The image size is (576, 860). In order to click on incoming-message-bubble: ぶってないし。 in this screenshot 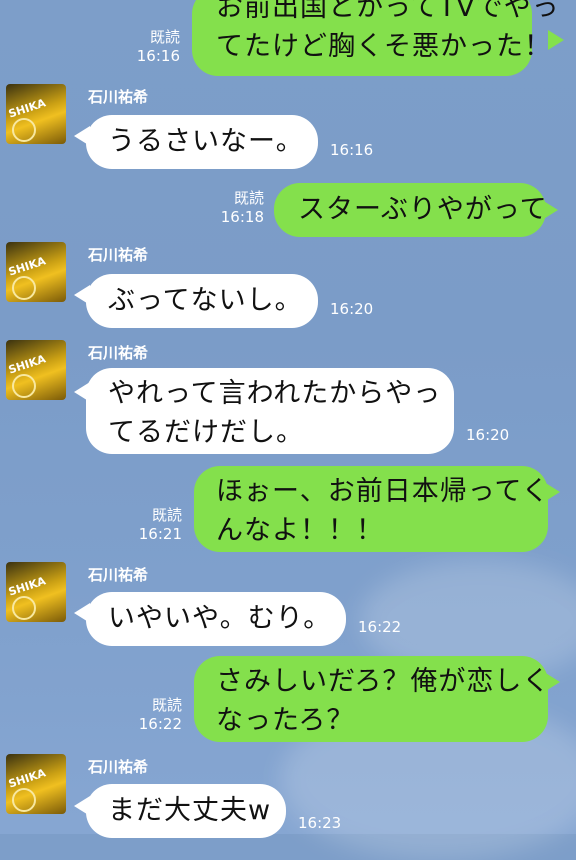, I will do `click(202, 301)`.